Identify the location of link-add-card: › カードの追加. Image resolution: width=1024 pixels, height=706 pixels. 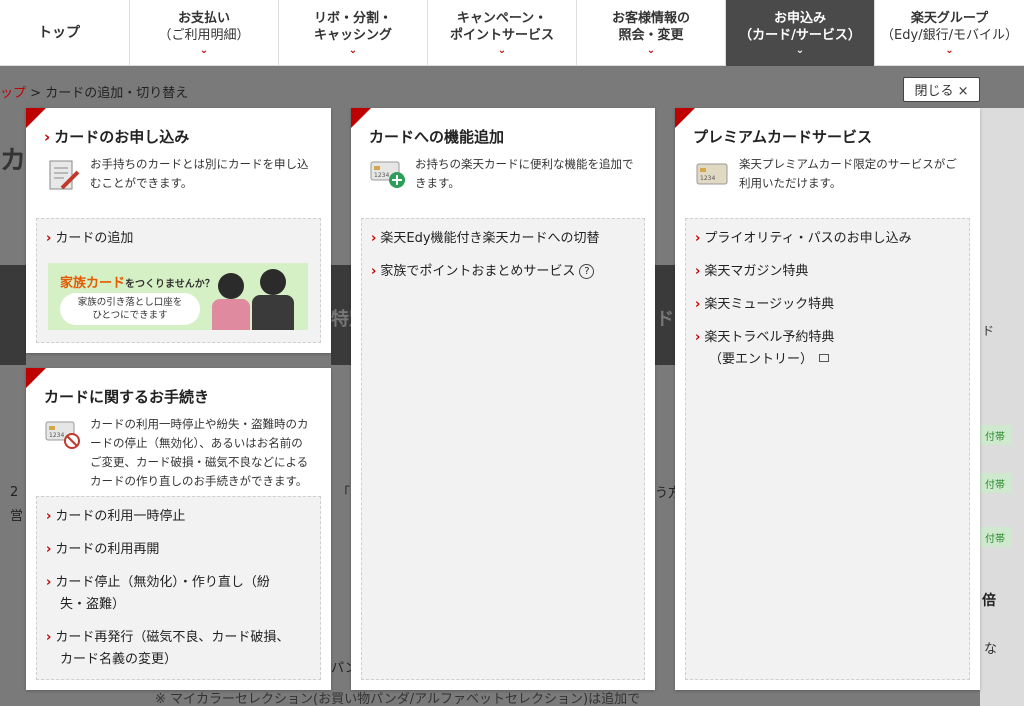
(89, 239).